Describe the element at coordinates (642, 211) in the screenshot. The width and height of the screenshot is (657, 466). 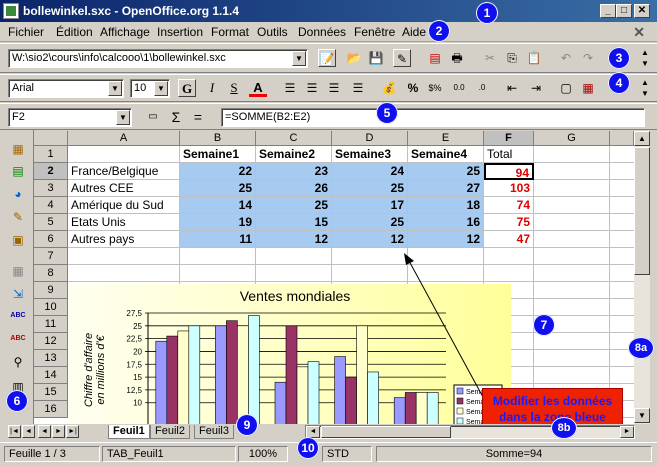
I see `scroll-thumb` at that location.